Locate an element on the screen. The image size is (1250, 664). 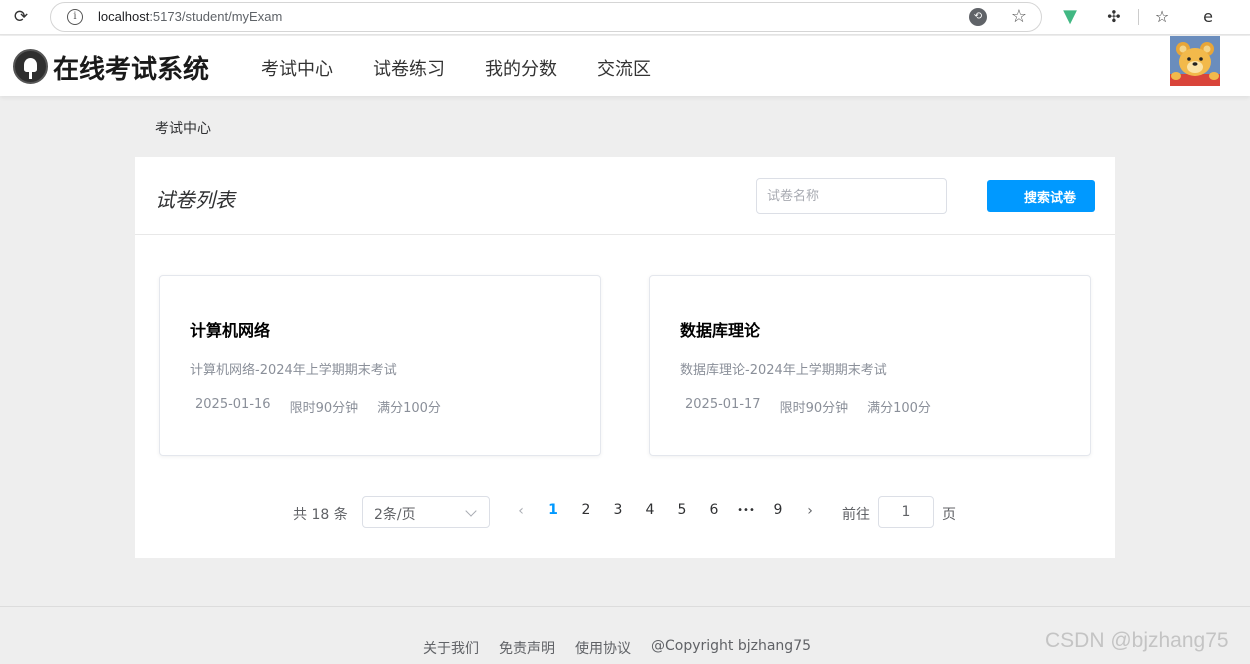
nav-item-practice: 试卷练习 is located at coordinates (409, 68).